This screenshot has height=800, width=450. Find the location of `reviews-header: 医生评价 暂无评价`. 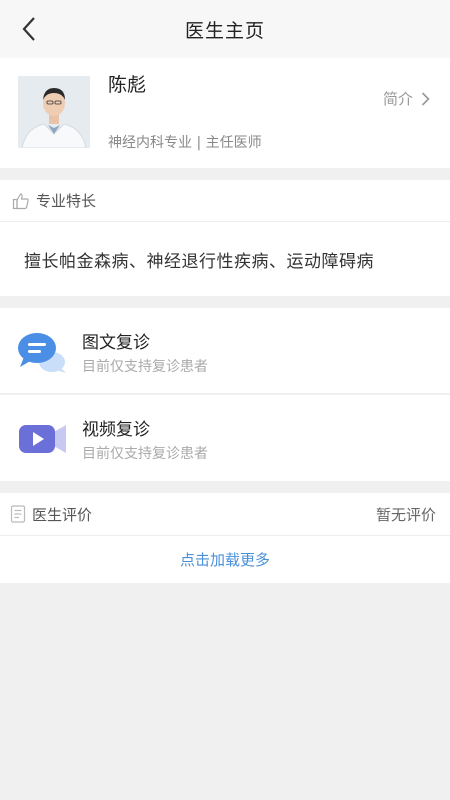

reviews-header: 医生评价 暂无评价 is located at coordinates (225, 514).